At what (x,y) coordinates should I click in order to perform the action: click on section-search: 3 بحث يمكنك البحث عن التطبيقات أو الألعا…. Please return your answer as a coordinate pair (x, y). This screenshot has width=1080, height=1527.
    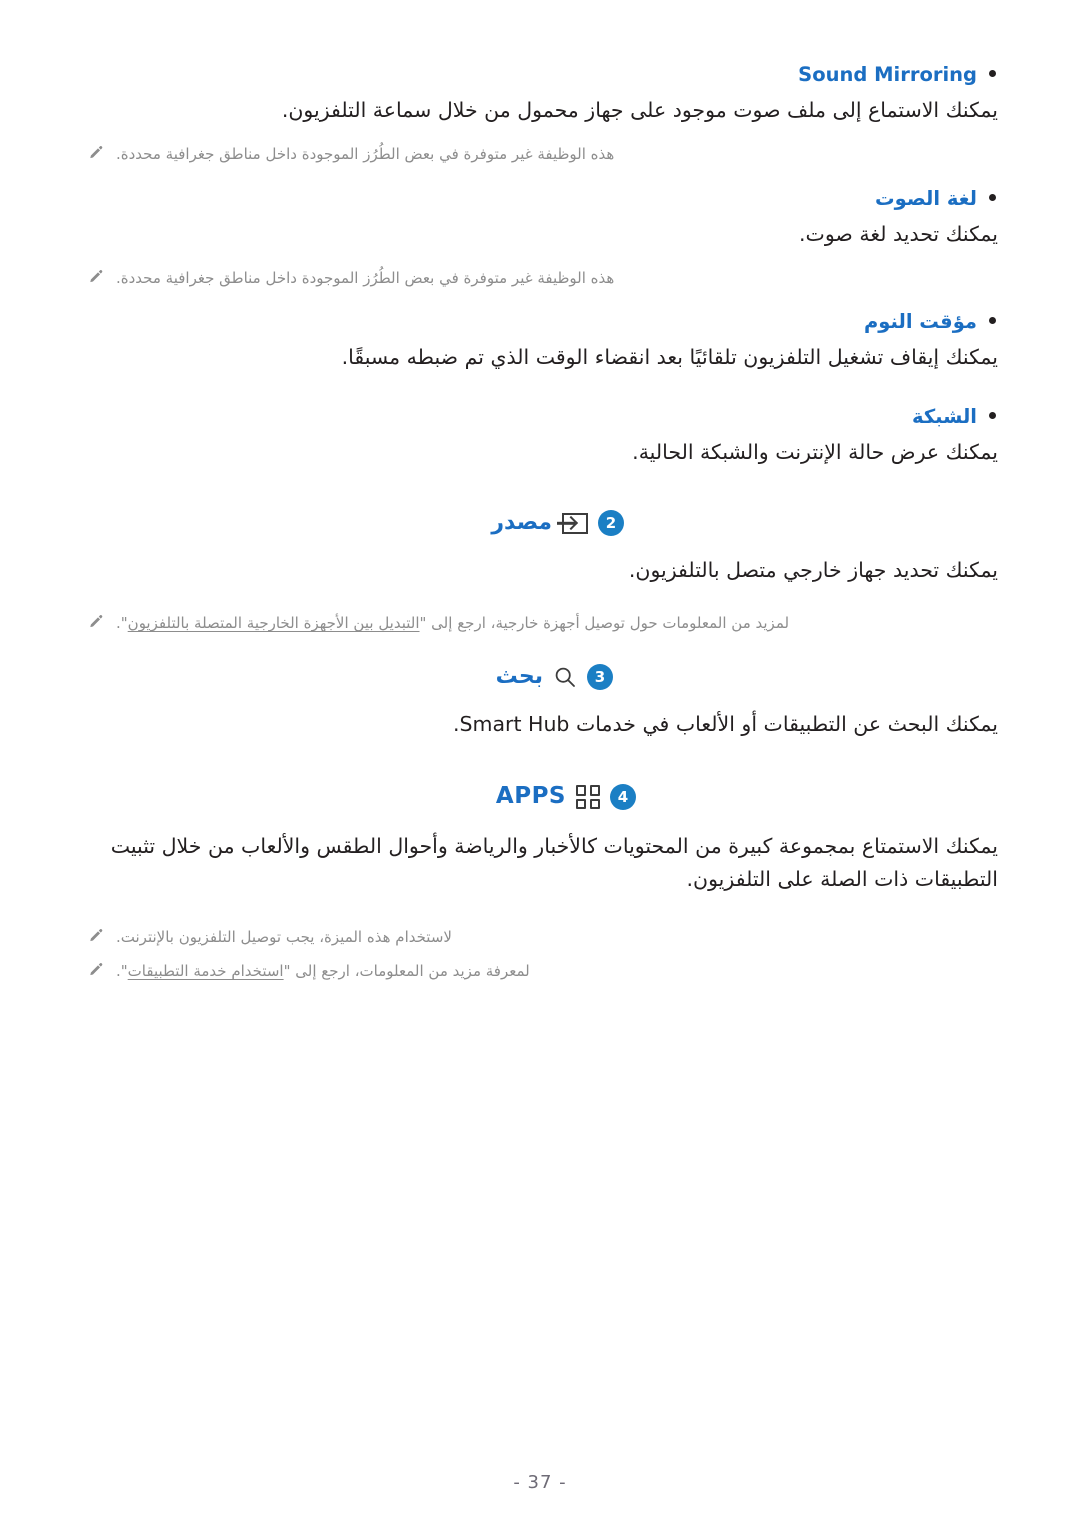
    Looking at the image, I should click on (540, 701).